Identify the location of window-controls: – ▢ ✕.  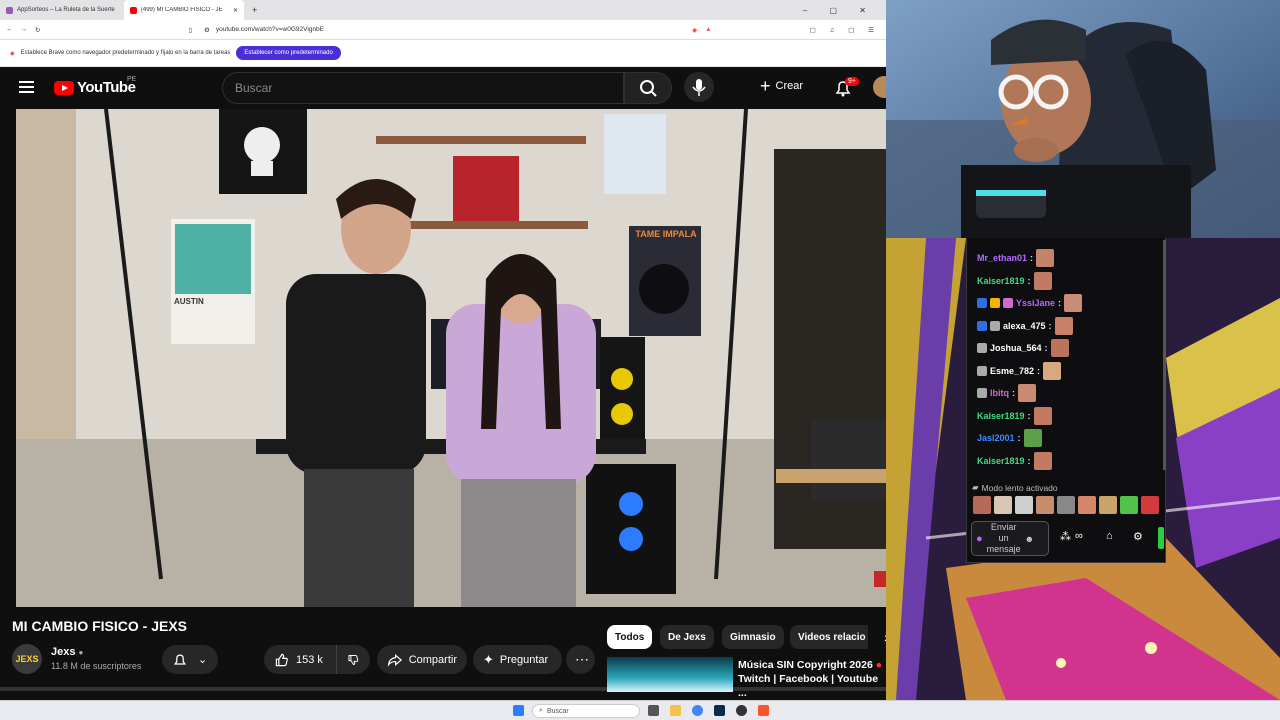
(844, 10).